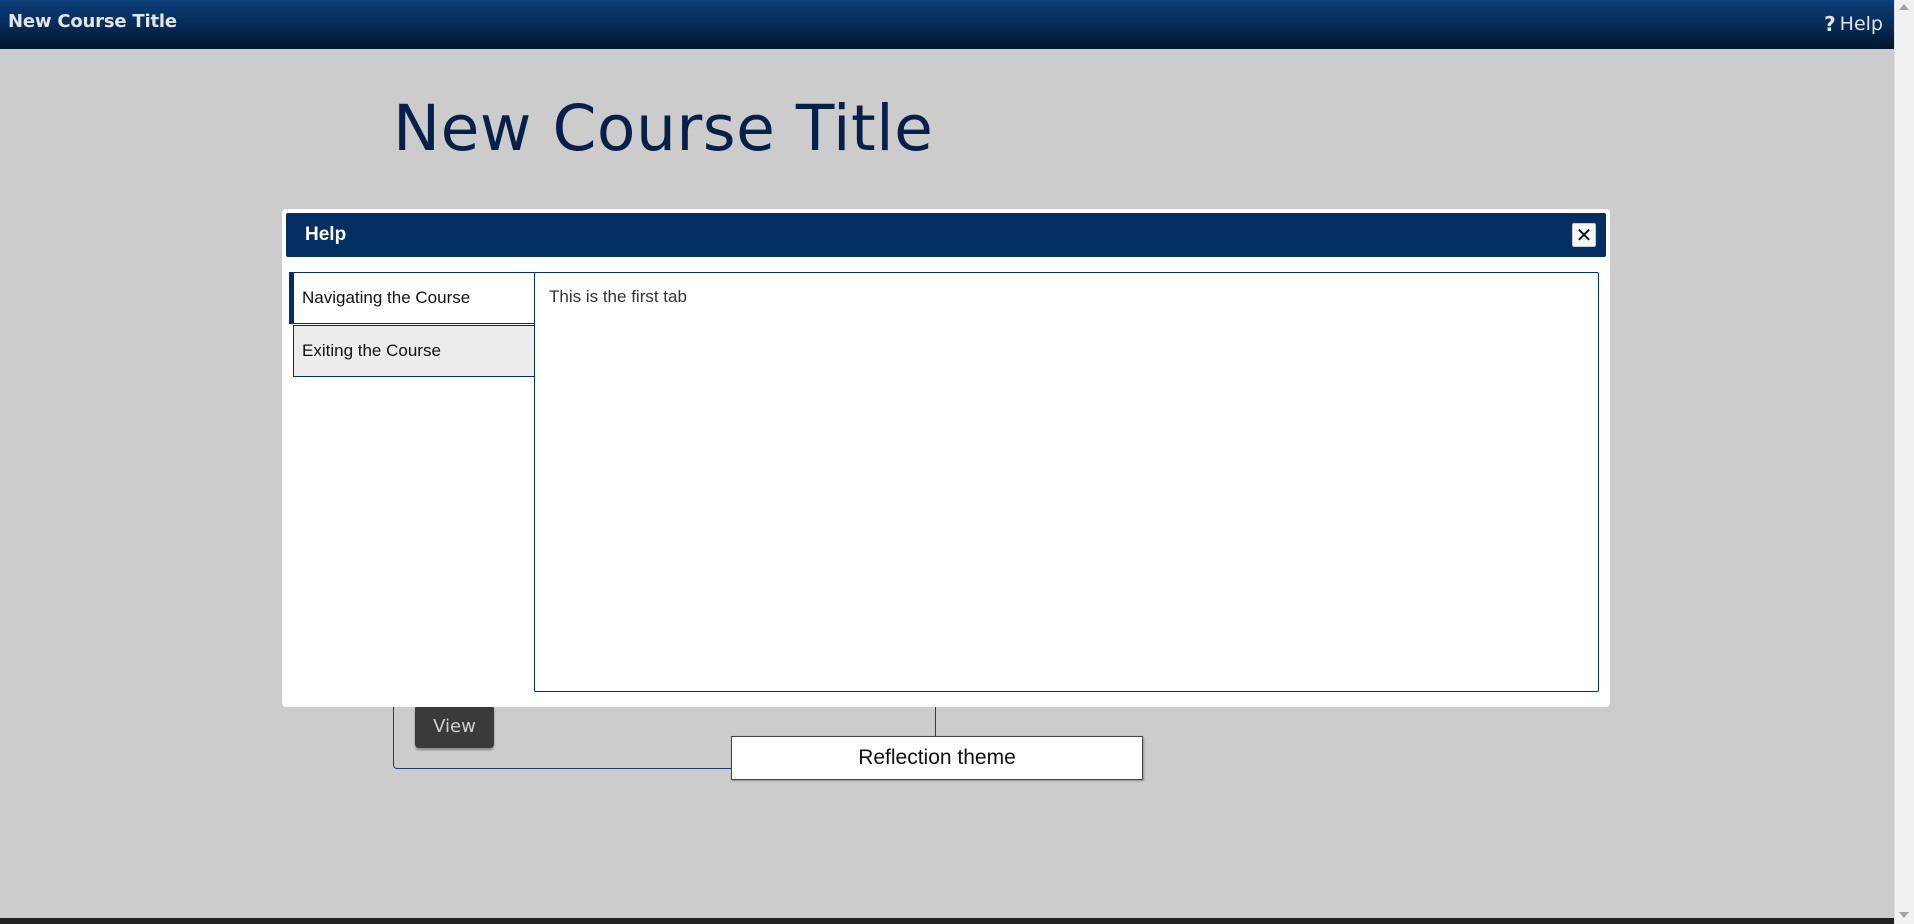  What do you see at coordinates (947, 24) in the screenshot?
I see `top-navbar: New Course Title ? Help` at bounding box center [947, 24].